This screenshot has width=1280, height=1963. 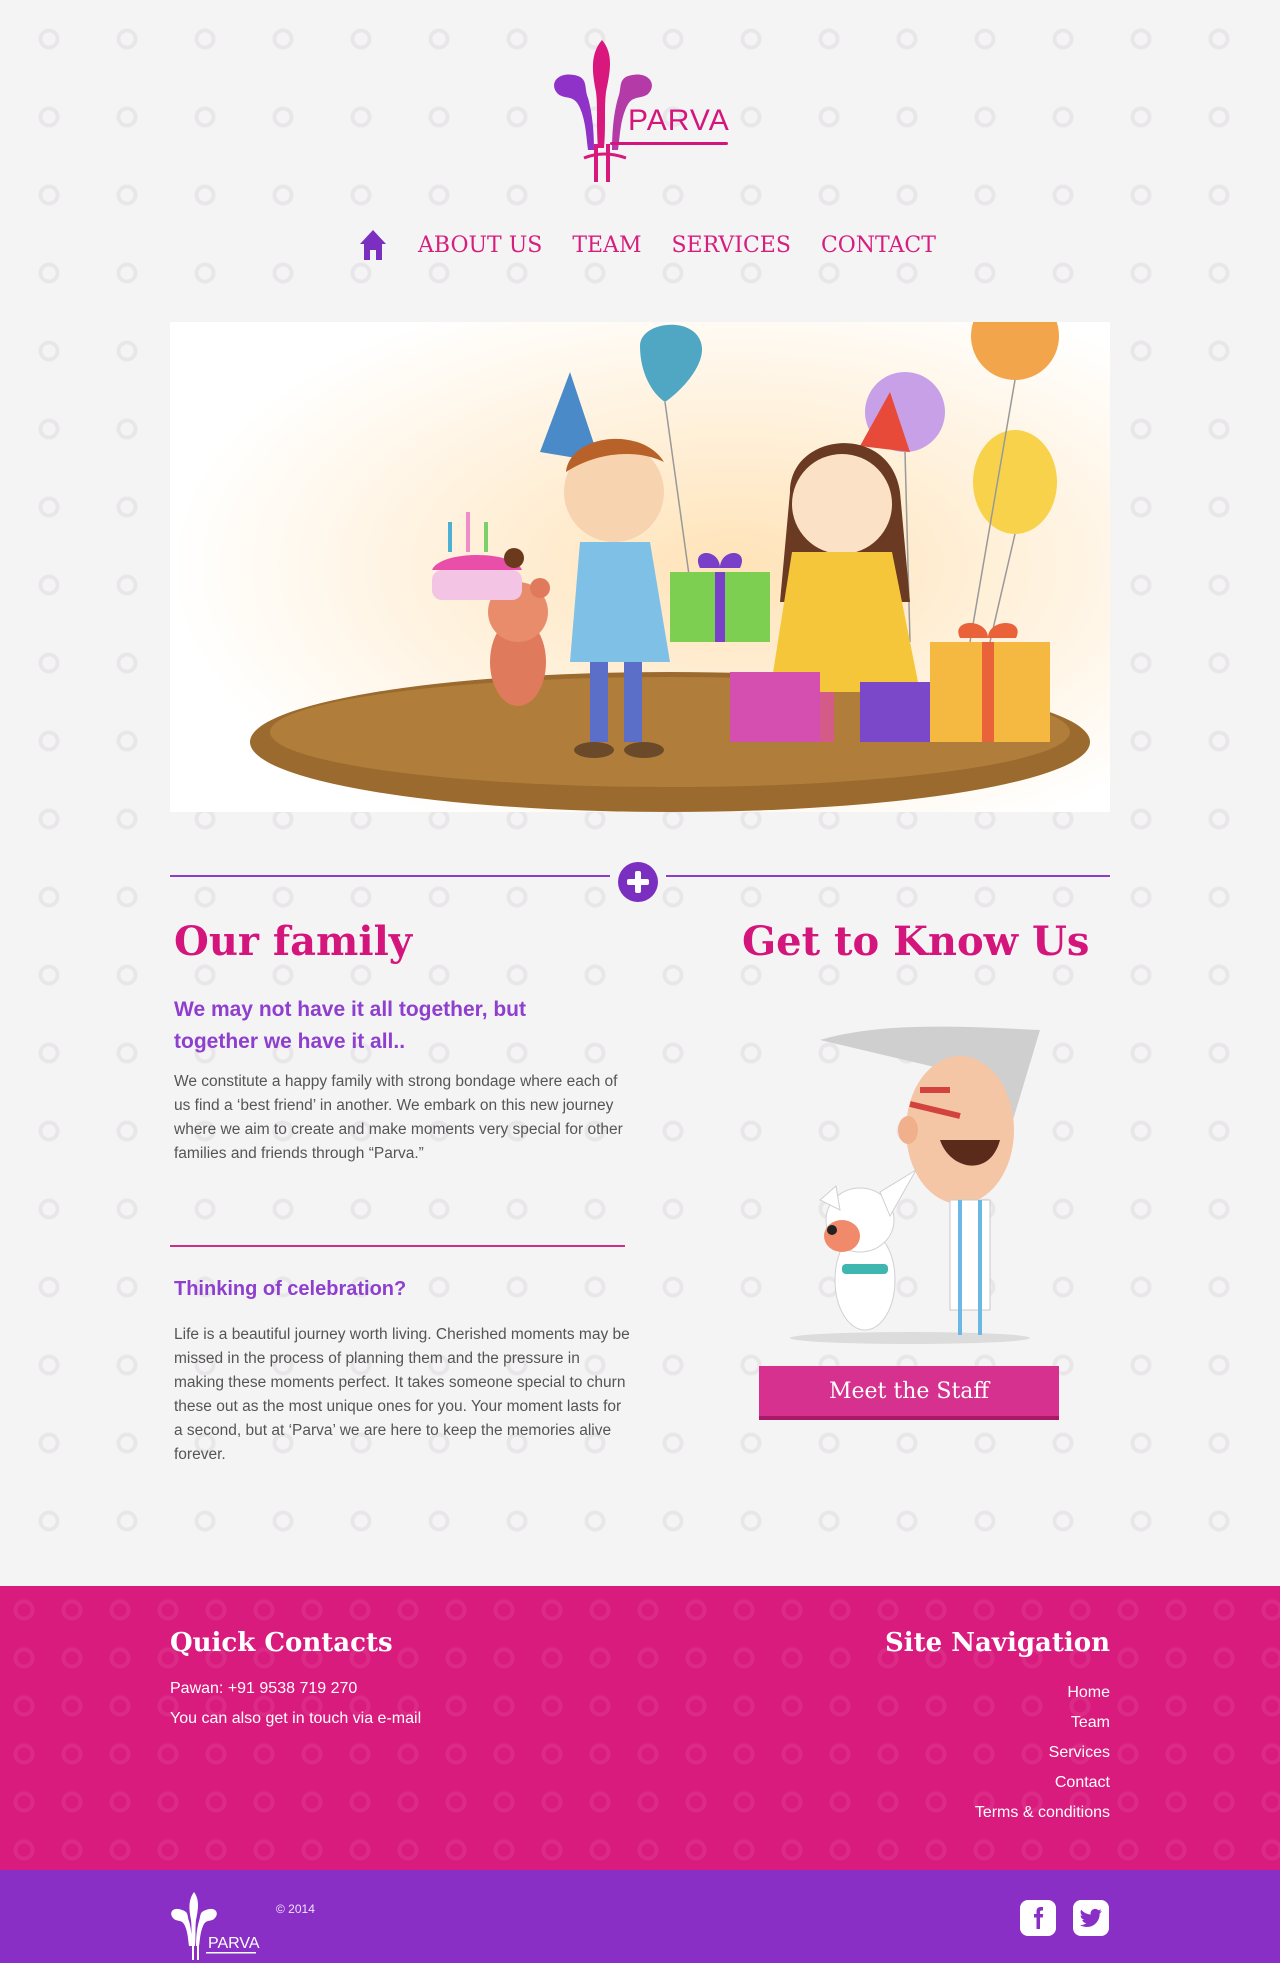 I want to click on section-divider, so click(x=640, y=882).